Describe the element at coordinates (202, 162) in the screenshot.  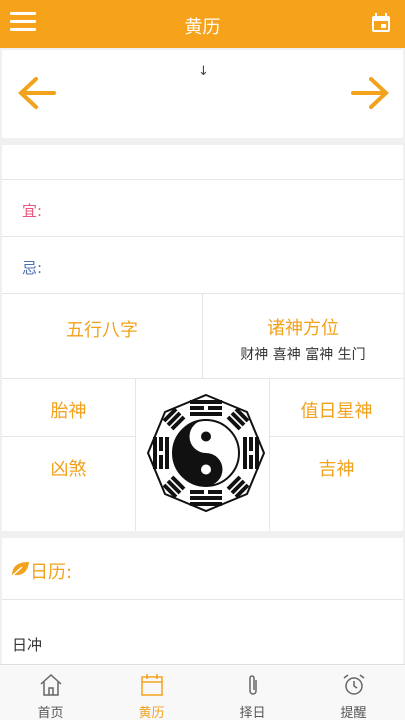
I see `lunar-date-row` at that location.